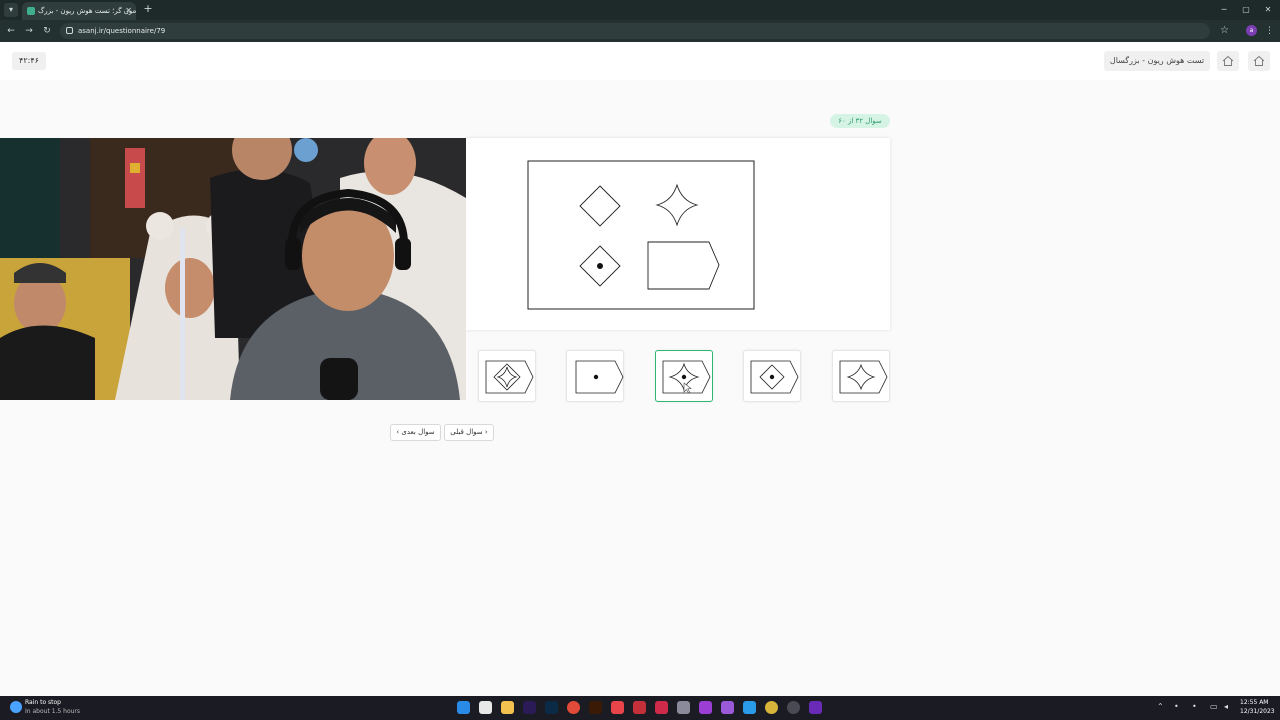 Image resolution: width=1280 pixels, height=720 pixels. Describe the element at coordinates (551, 707) in the screenshot. I see `photoshop-icon` at that location.